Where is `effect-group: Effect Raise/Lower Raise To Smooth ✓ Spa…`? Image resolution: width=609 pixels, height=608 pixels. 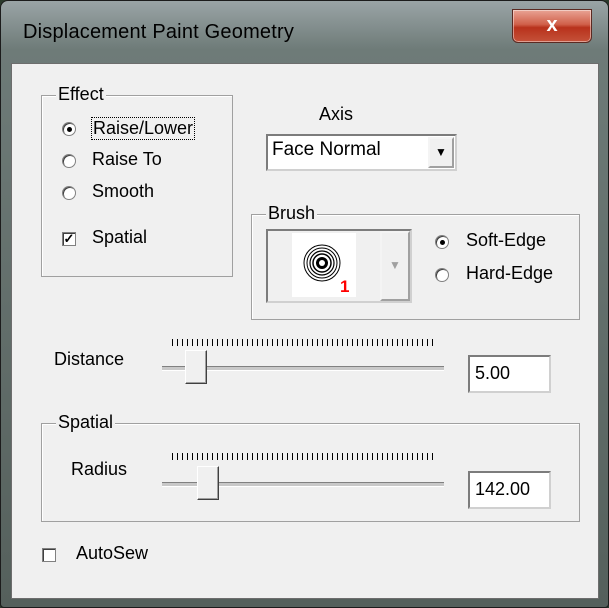
effect-group: Effect Raise/Lower Raise To Smooth ✓ Spa… is located at coordinates (137, 180).